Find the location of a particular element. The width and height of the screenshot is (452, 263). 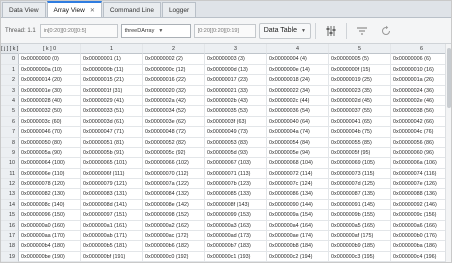

table-cell: 0x00000084 (132) is located at coordinates (174, 194).